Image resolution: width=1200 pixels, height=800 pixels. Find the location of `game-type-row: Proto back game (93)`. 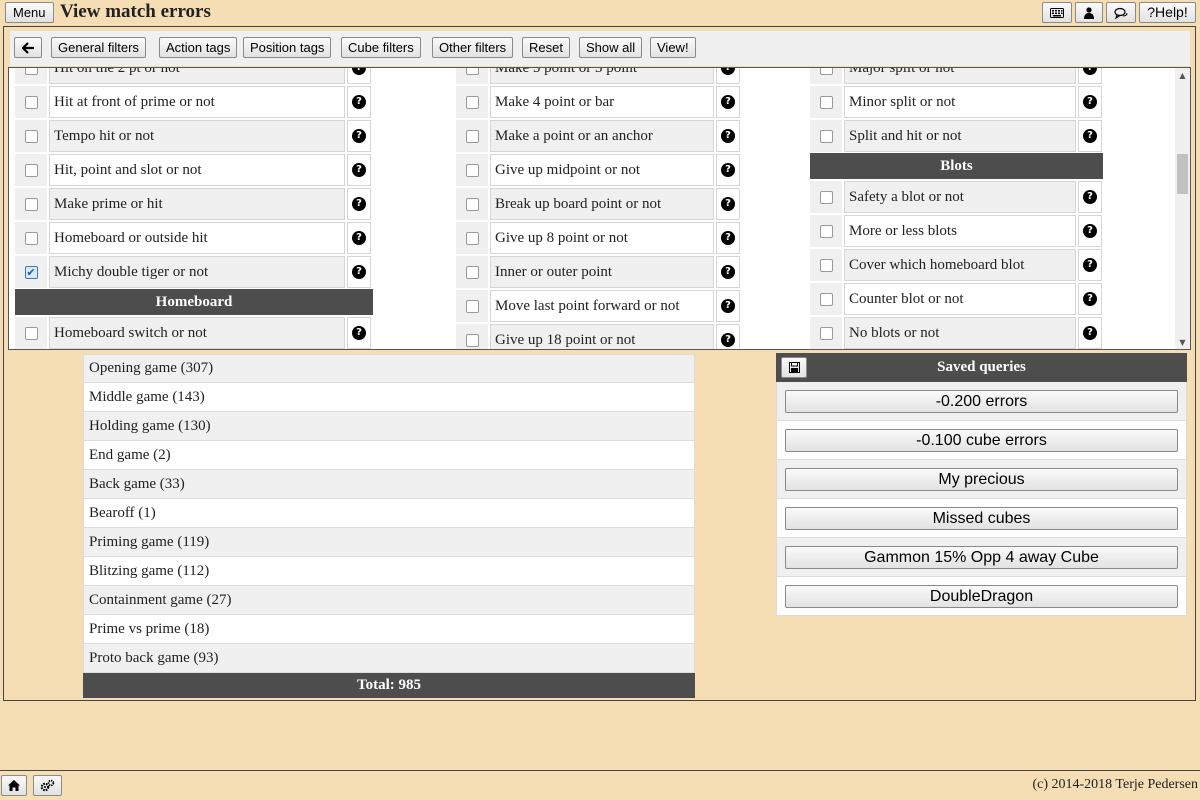

game-type-row: Proto back game (93) is located at coordinates (389, 658).